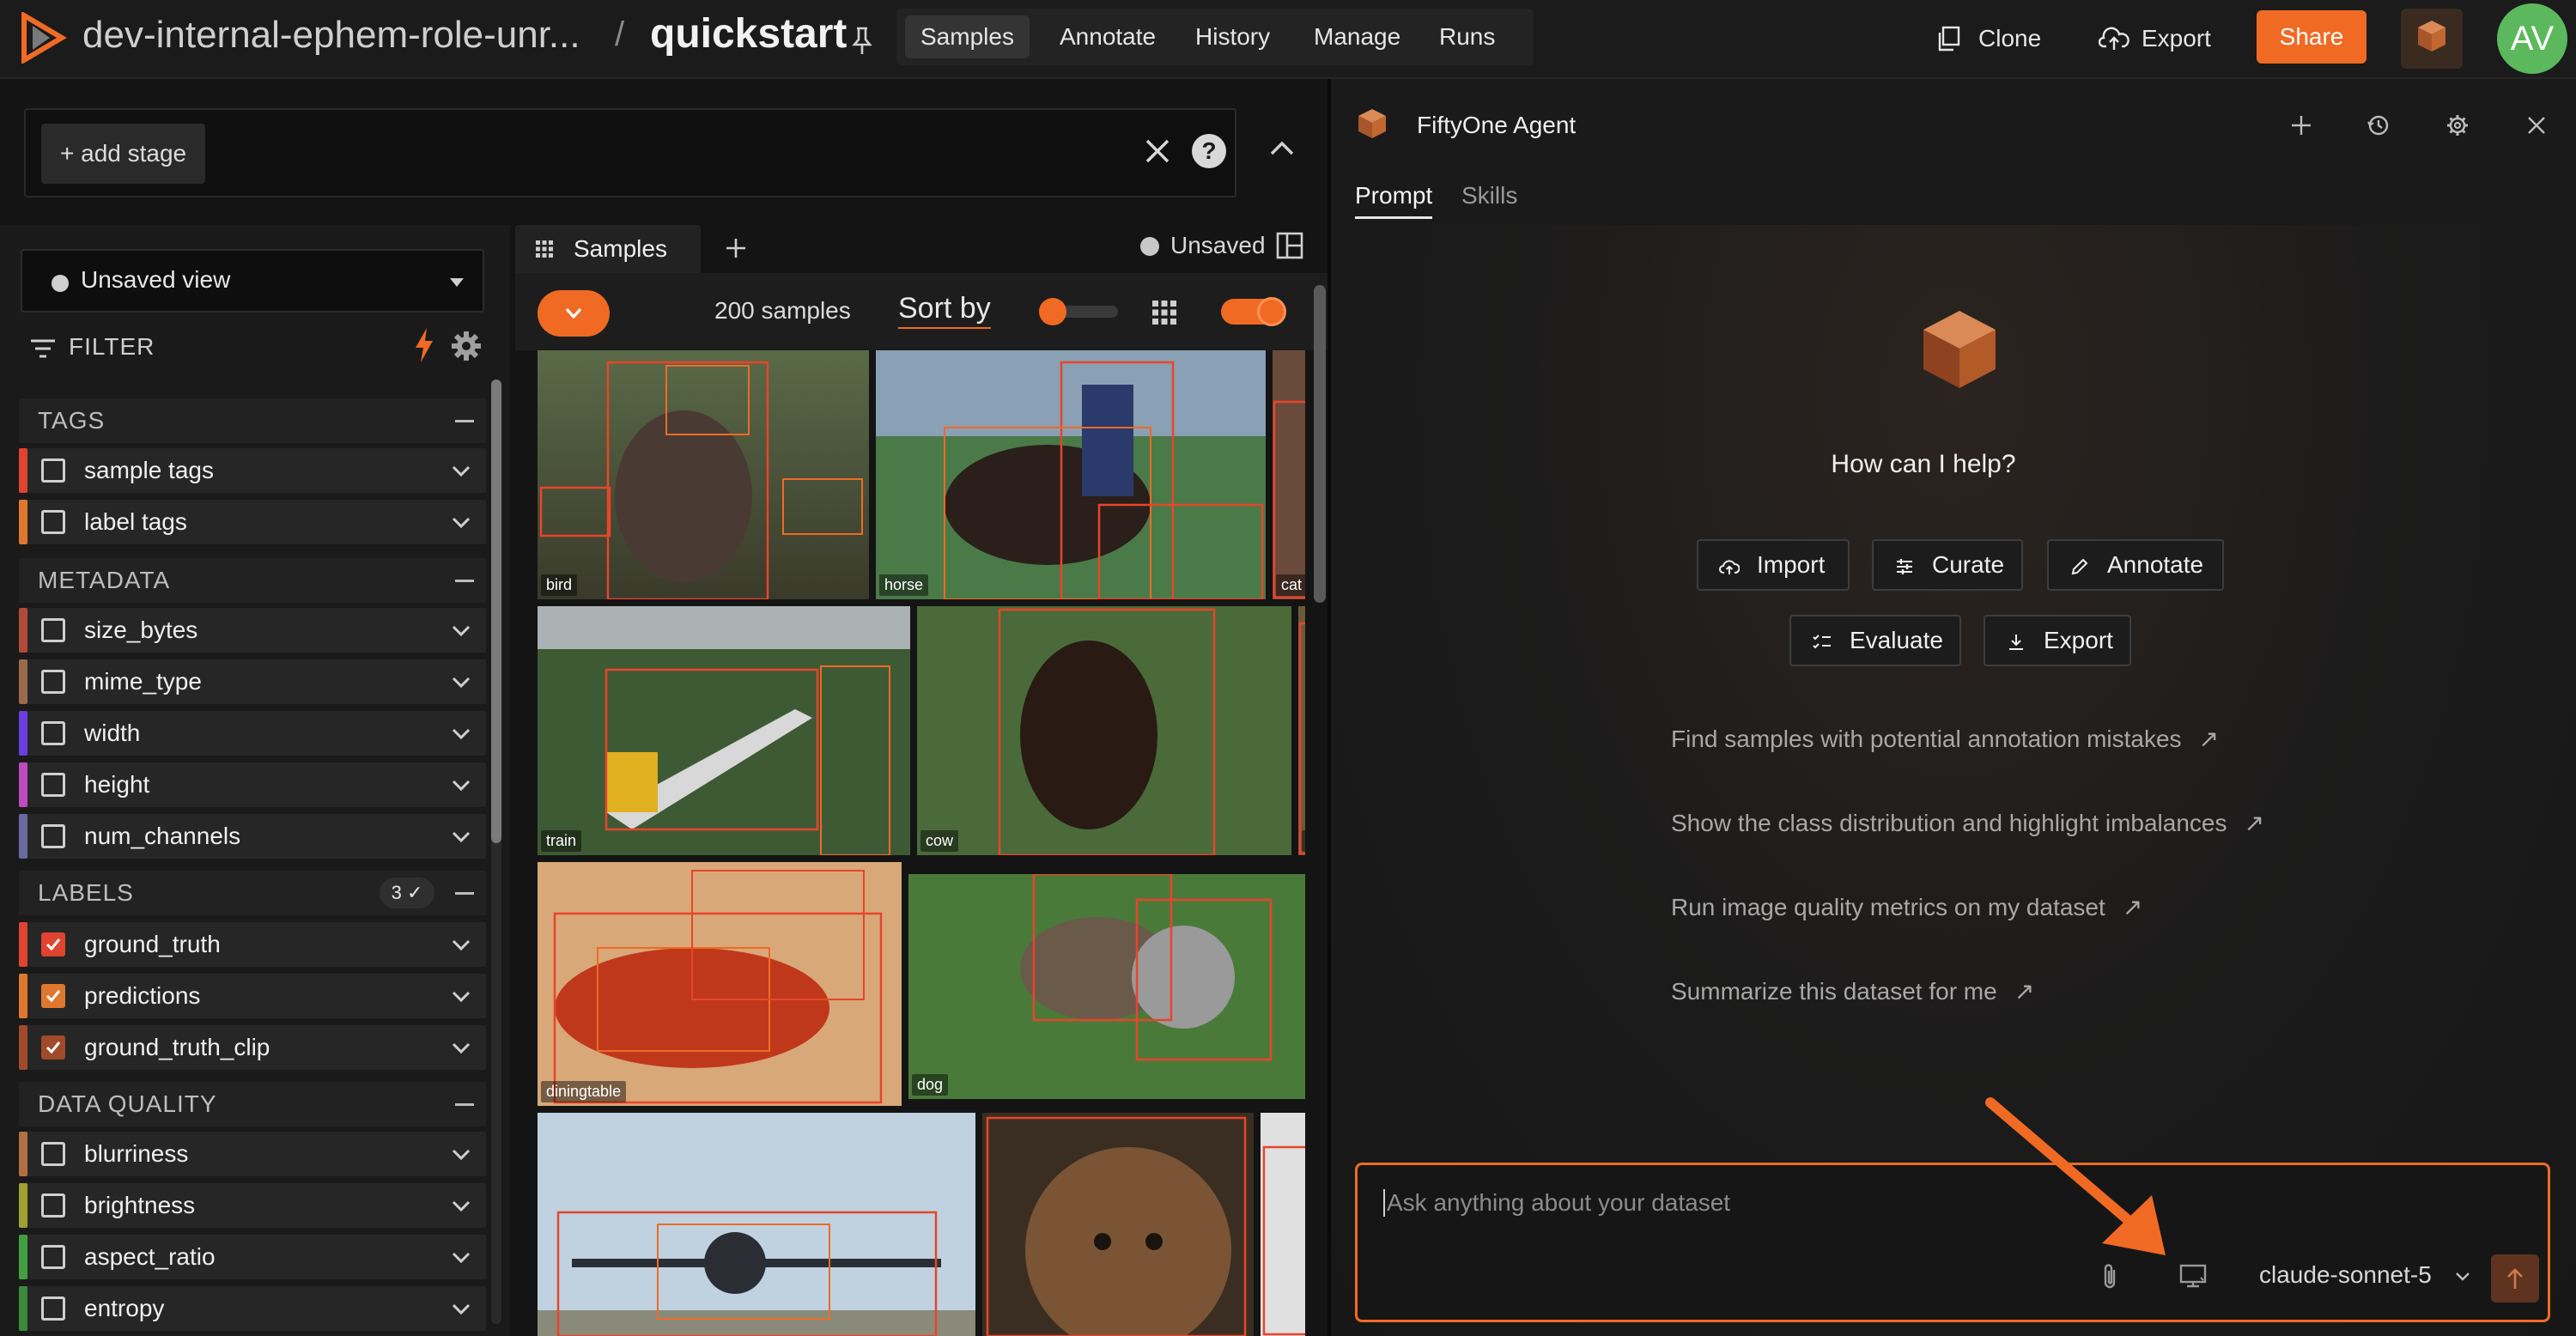  What do you see at coordinates (1907, 907) in the screenshot?
I see `suggestion-quality-metrics: Run image quality metrics on my dataset ↗` at bounding box center [1907, 907].